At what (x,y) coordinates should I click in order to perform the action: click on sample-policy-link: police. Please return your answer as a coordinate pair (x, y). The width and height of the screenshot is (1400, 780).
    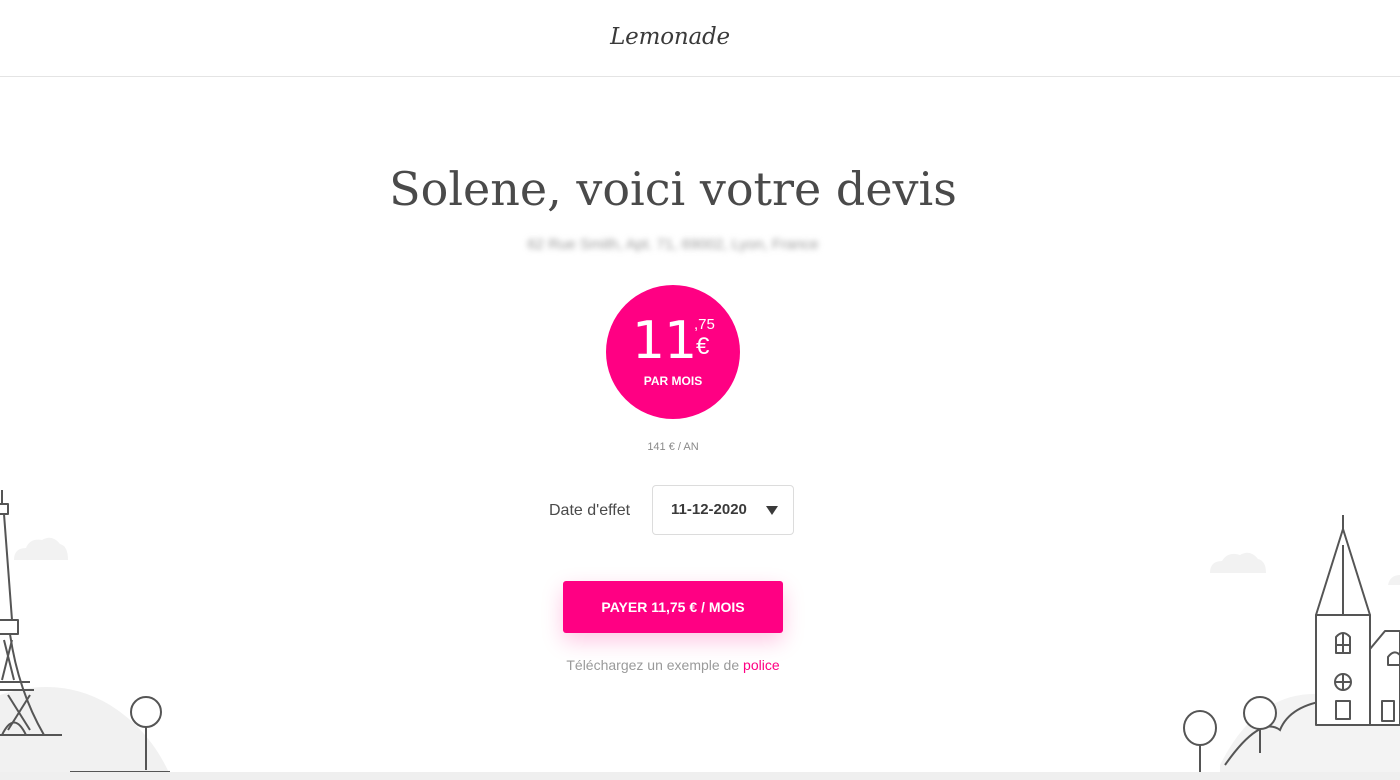
    Looking at the image, I should click on (761, 665).